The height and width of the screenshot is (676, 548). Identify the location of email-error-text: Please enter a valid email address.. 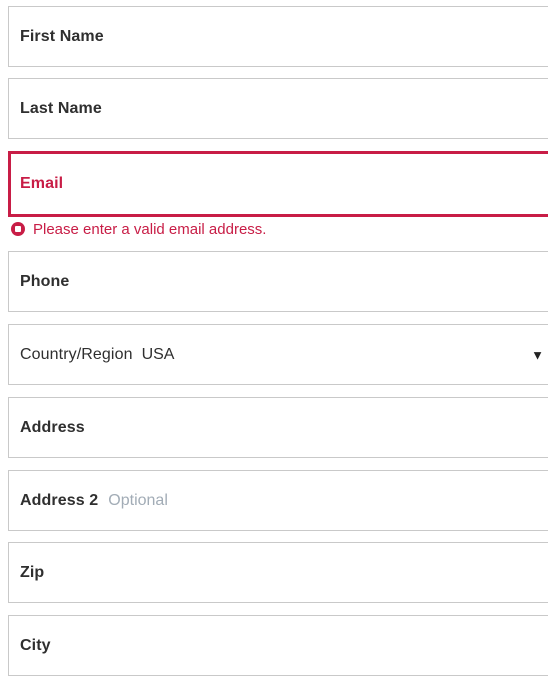
(150, 229).